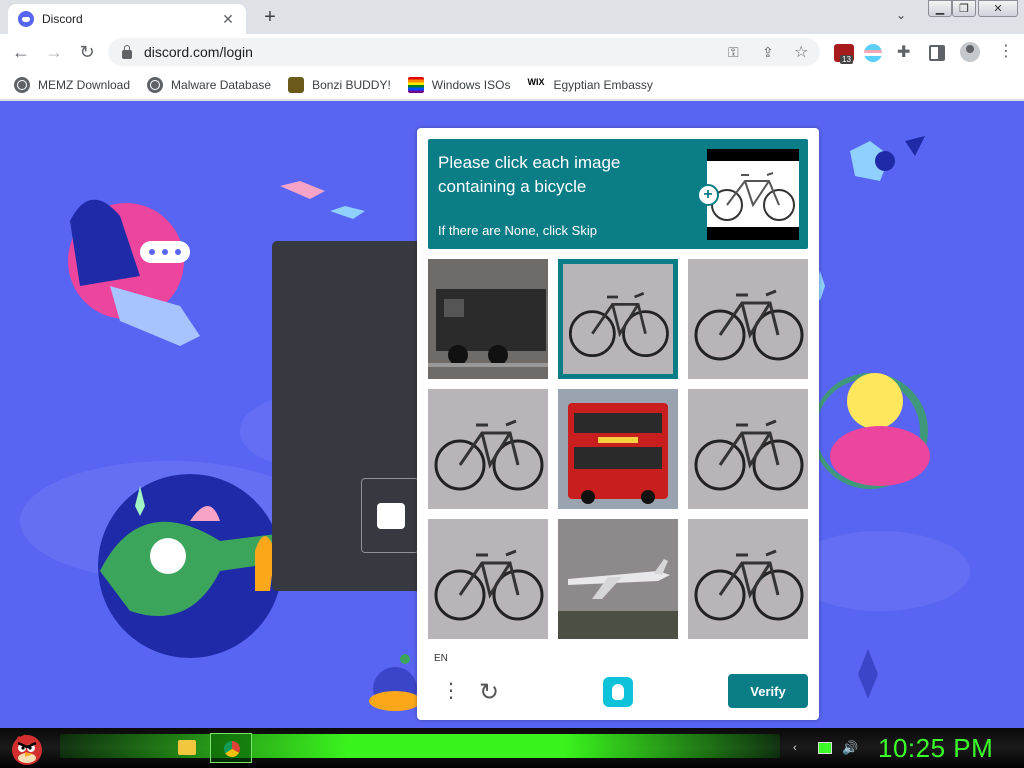 The image size is (1024, 768). Describe the element at coordinates (420, 746) in the screenshot. I see `taskbar-glow` at that location.